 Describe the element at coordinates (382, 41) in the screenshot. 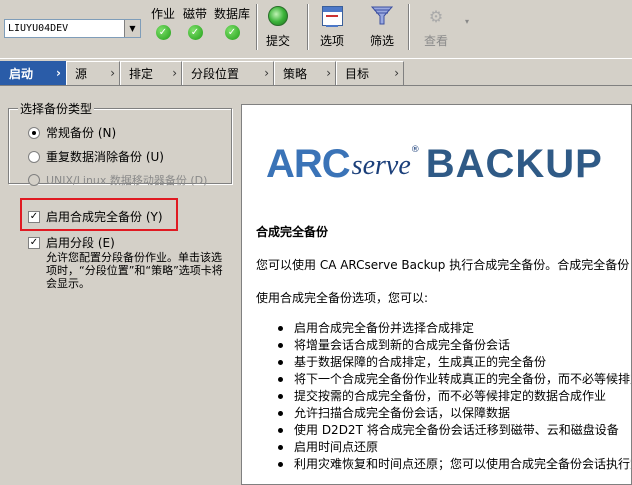

I see `filter-label: 筛选` at that location.